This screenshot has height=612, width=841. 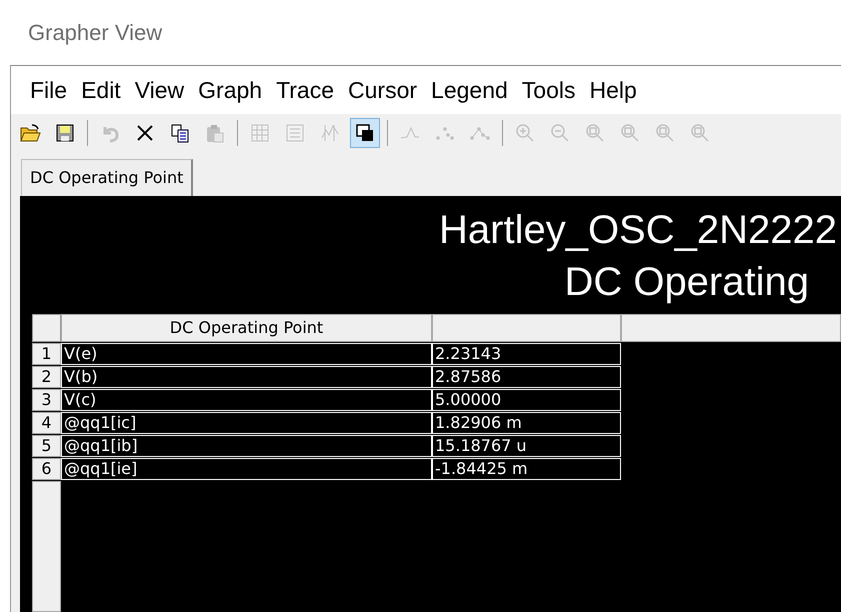 I want to click on table-cell: -1.84425 m, so click(x=526, y=469).